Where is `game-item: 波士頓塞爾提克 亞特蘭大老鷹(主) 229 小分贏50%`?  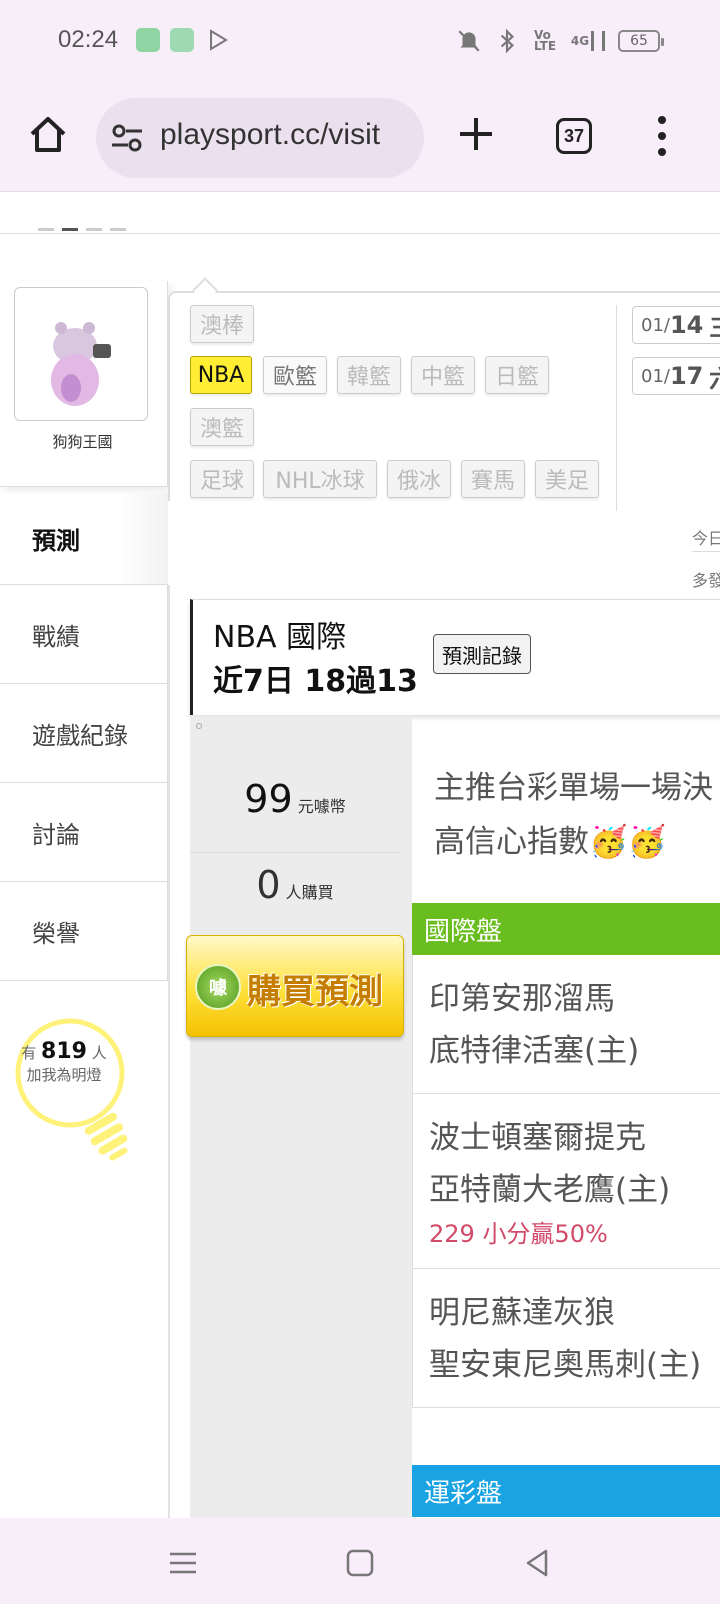 game-item: 波士頓塞爾提克 亞特蘭大老鷹(主) 229 小分贏50% is located at coordinates (566, 1181).